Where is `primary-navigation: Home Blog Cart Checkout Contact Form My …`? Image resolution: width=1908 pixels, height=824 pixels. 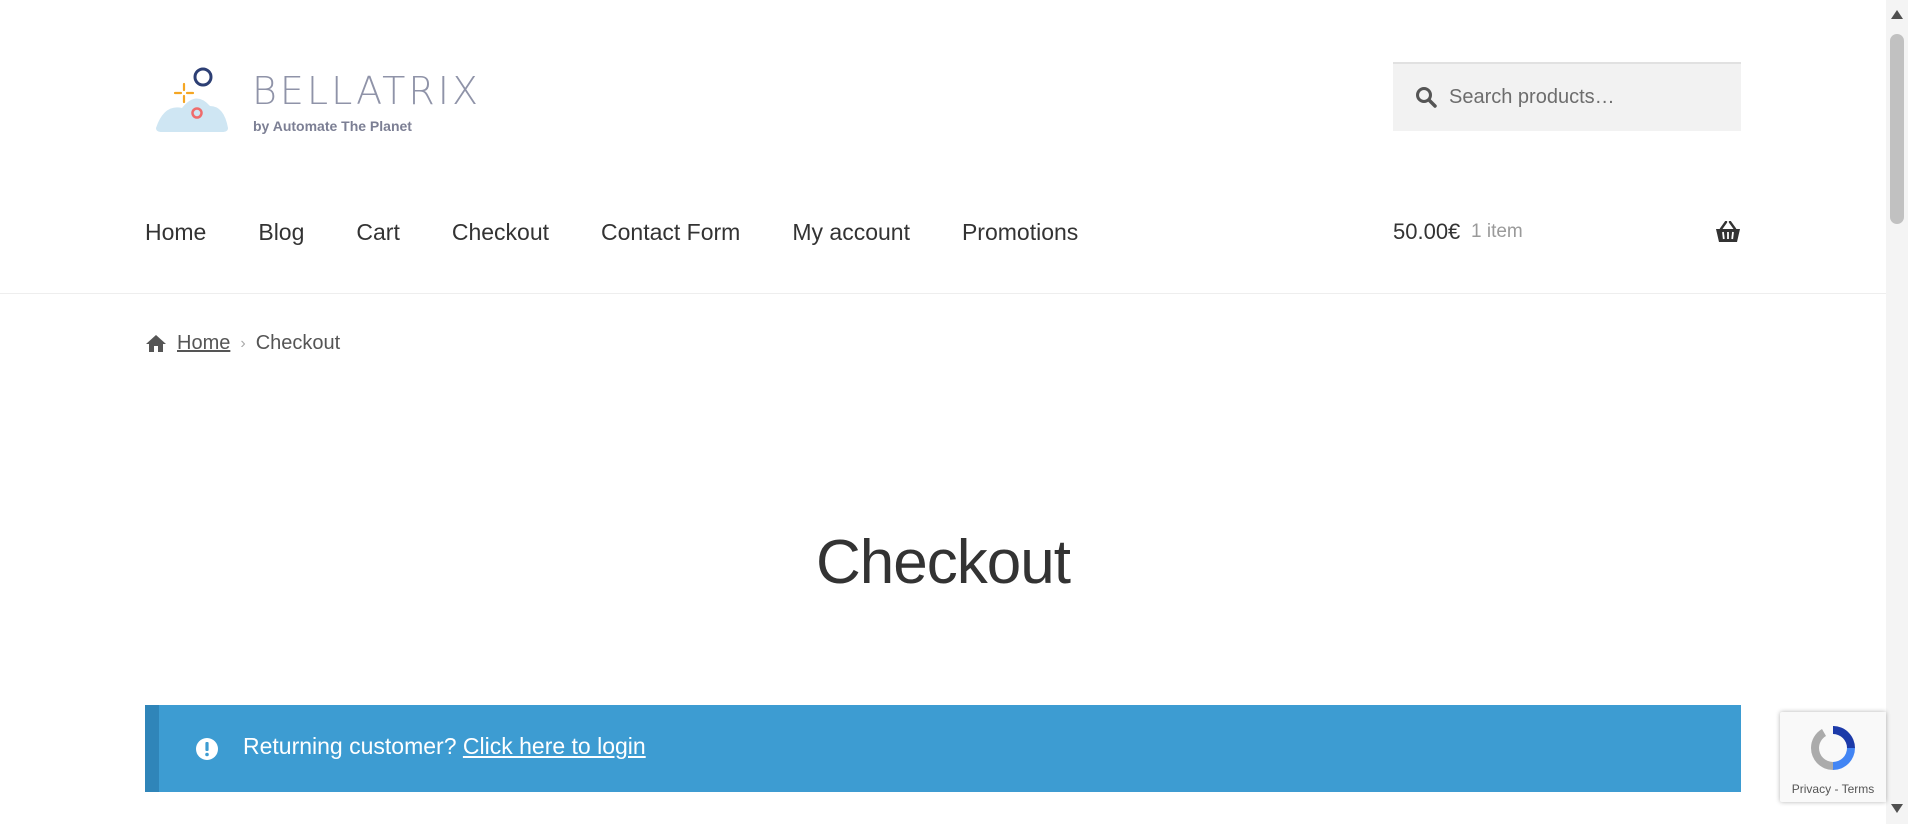
primary-navigation: Home Blog Cart Checkout Contact Form My … is located at coordinates (637, 232).